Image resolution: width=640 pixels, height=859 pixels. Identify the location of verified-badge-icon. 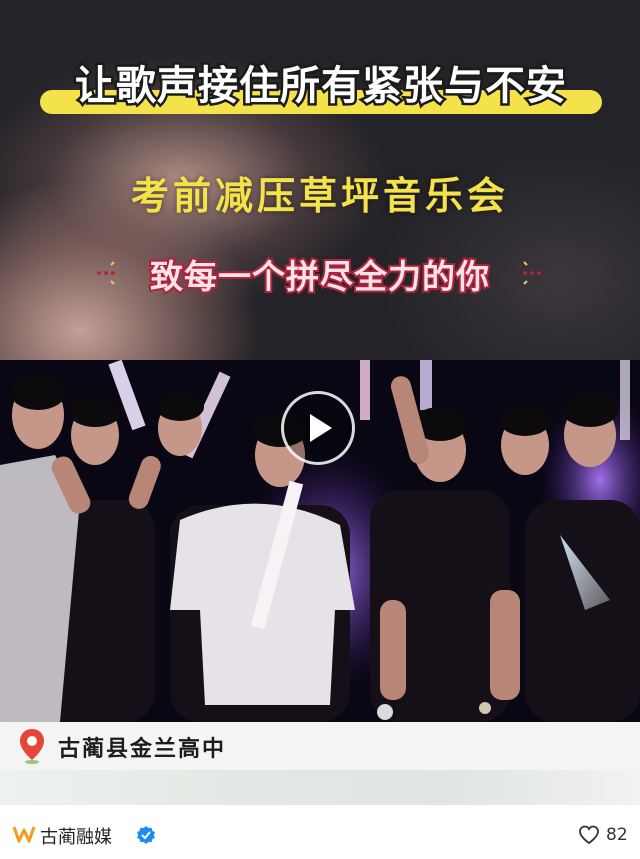
(146, 835).